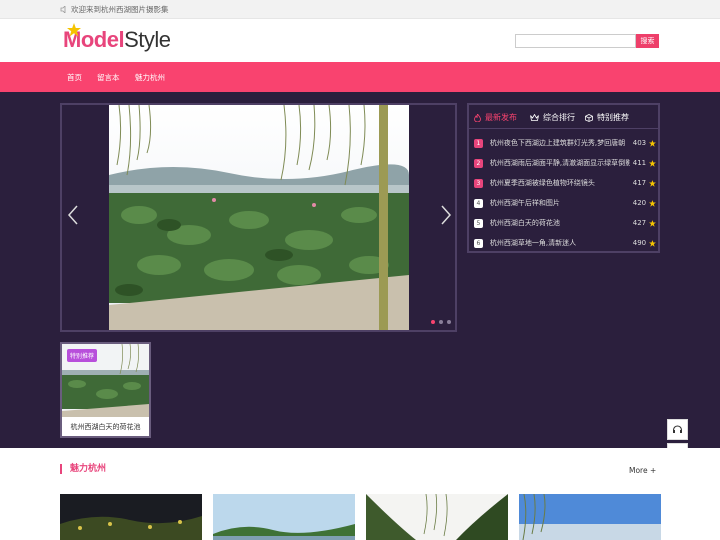 The image size is (720, 540). What do you see at coordinates (565, 183) in the screenshot?
I see `list-item: 3 杭州夏季西湖被绿色植物环绕镜头 417` at bounding box center [565, 183].